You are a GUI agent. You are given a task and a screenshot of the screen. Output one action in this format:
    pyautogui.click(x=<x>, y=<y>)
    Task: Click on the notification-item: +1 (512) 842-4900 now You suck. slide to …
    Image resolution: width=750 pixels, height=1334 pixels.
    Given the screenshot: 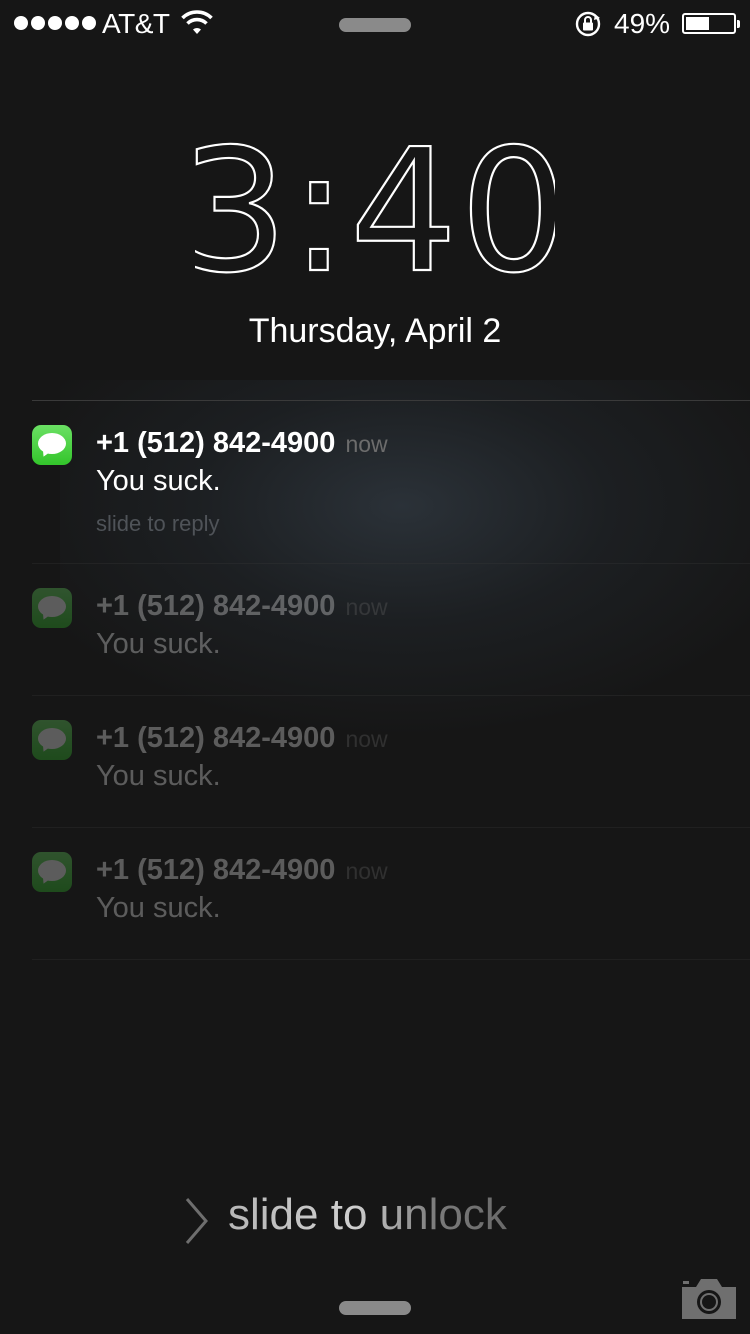 What is the action you would take?
    pyautogui.click(x=391, y=481)
    